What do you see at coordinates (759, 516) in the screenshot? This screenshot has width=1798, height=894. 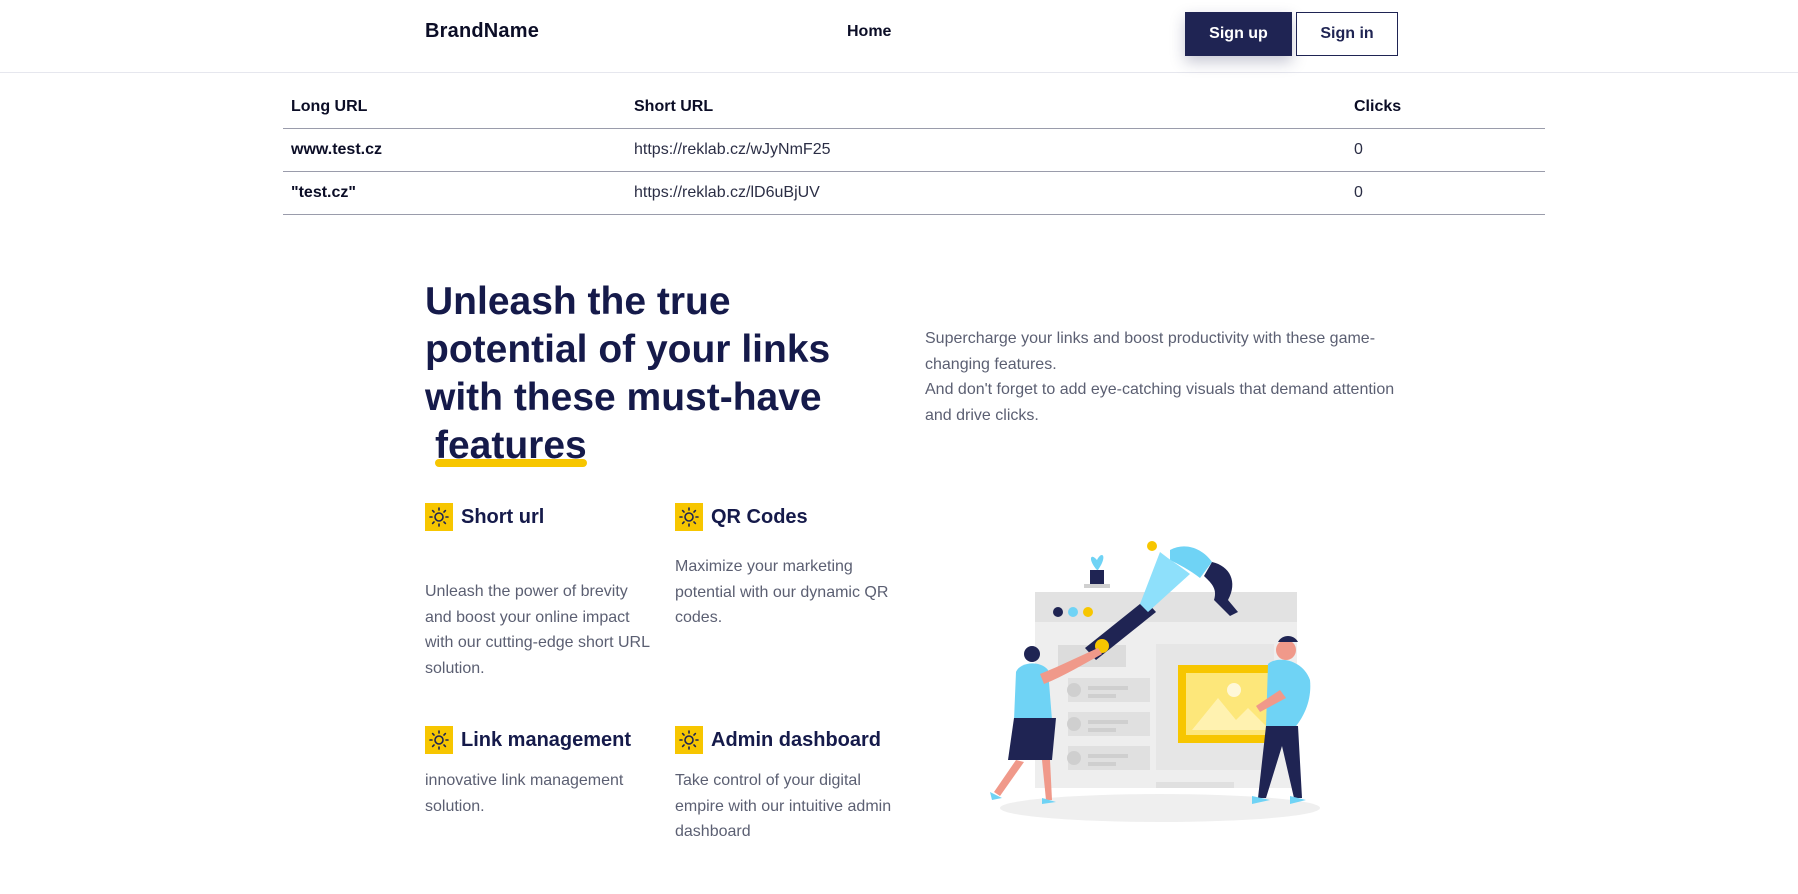 I see `feature-title: QR Codes` at bounding box center [759, 516].